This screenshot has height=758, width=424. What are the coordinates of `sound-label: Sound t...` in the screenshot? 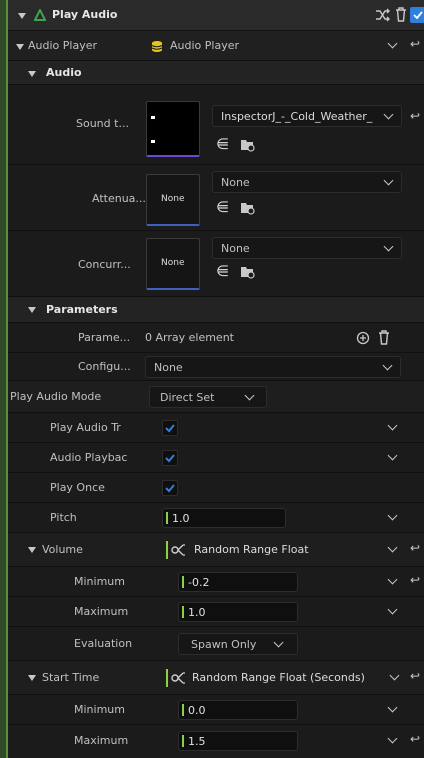 It's located at (102, 123).